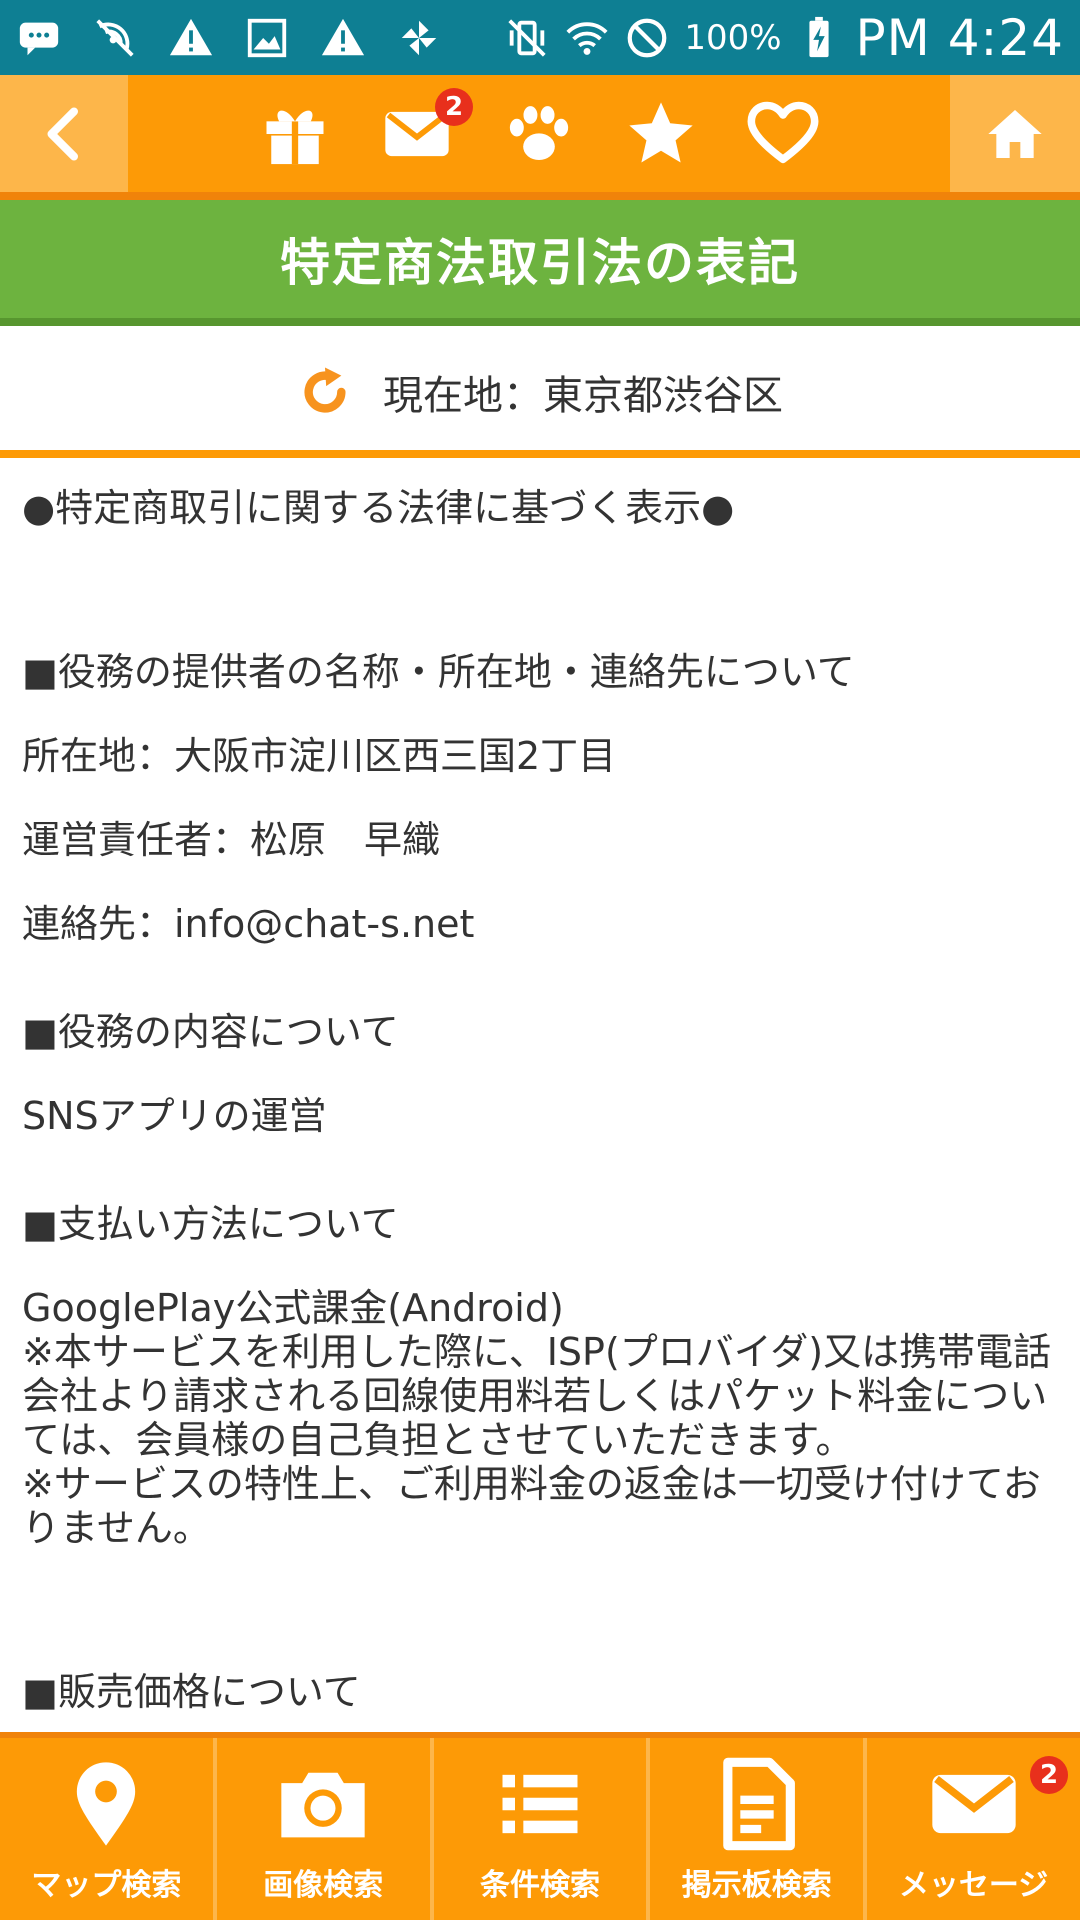 This screenshot has height=1920, width=1080. Describe the element at coordinates (959, 37) in the screenshot. I see `clock: PM 4:24` at that location.